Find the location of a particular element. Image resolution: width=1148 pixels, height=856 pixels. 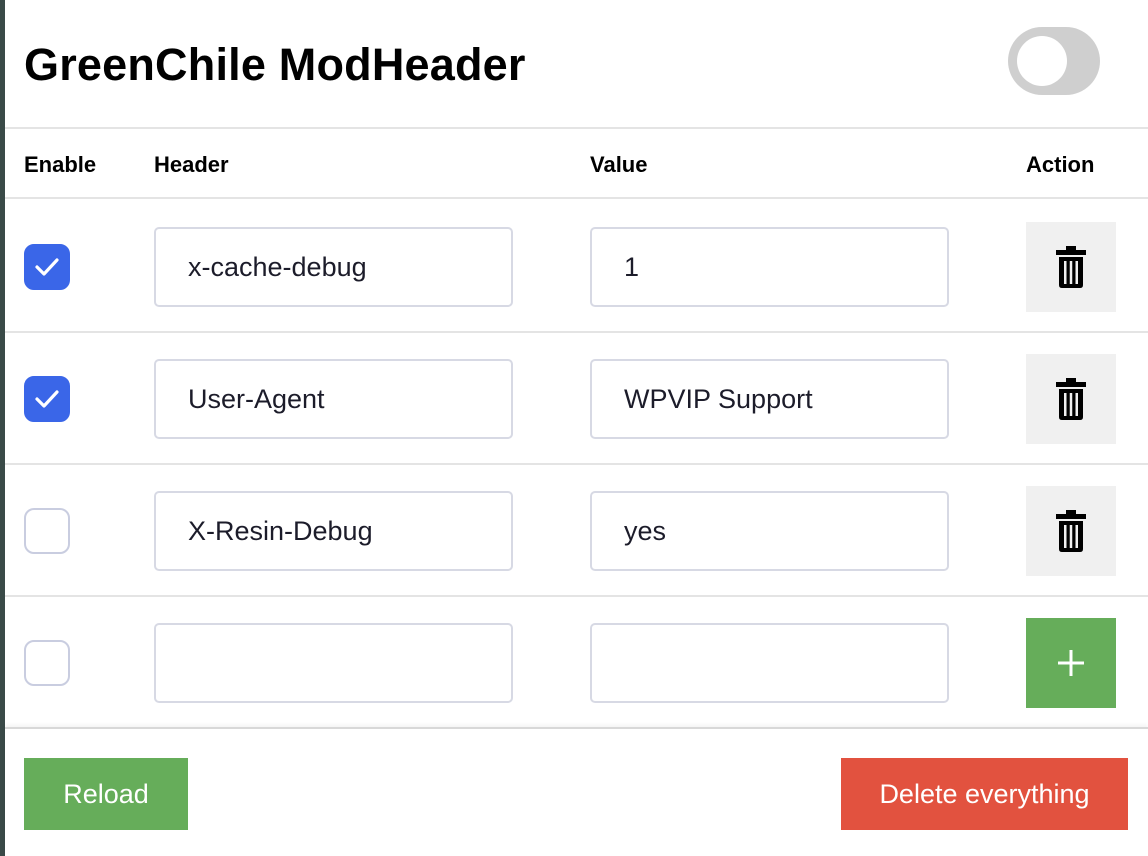

column-header-header: Header is located at coordinates (191, 164).